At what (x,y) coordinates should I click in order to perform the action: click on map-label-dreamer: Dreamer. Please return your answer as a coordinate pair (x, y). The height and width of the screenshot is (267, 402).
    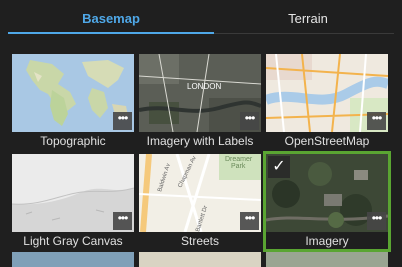
    Looking at the image, I should click on (239, 159).